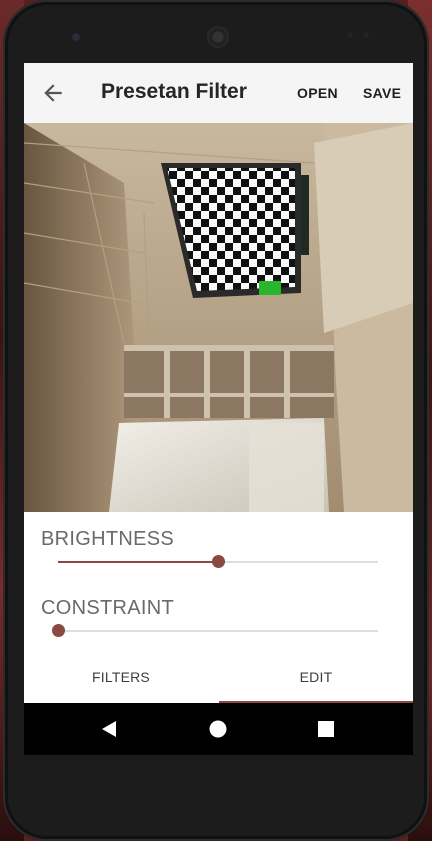 The image size is (432, 841). What do you see at coordinates (317, 93) in the screenshot?
I see `open-button: OPEN` at bounding box center [317, 93].